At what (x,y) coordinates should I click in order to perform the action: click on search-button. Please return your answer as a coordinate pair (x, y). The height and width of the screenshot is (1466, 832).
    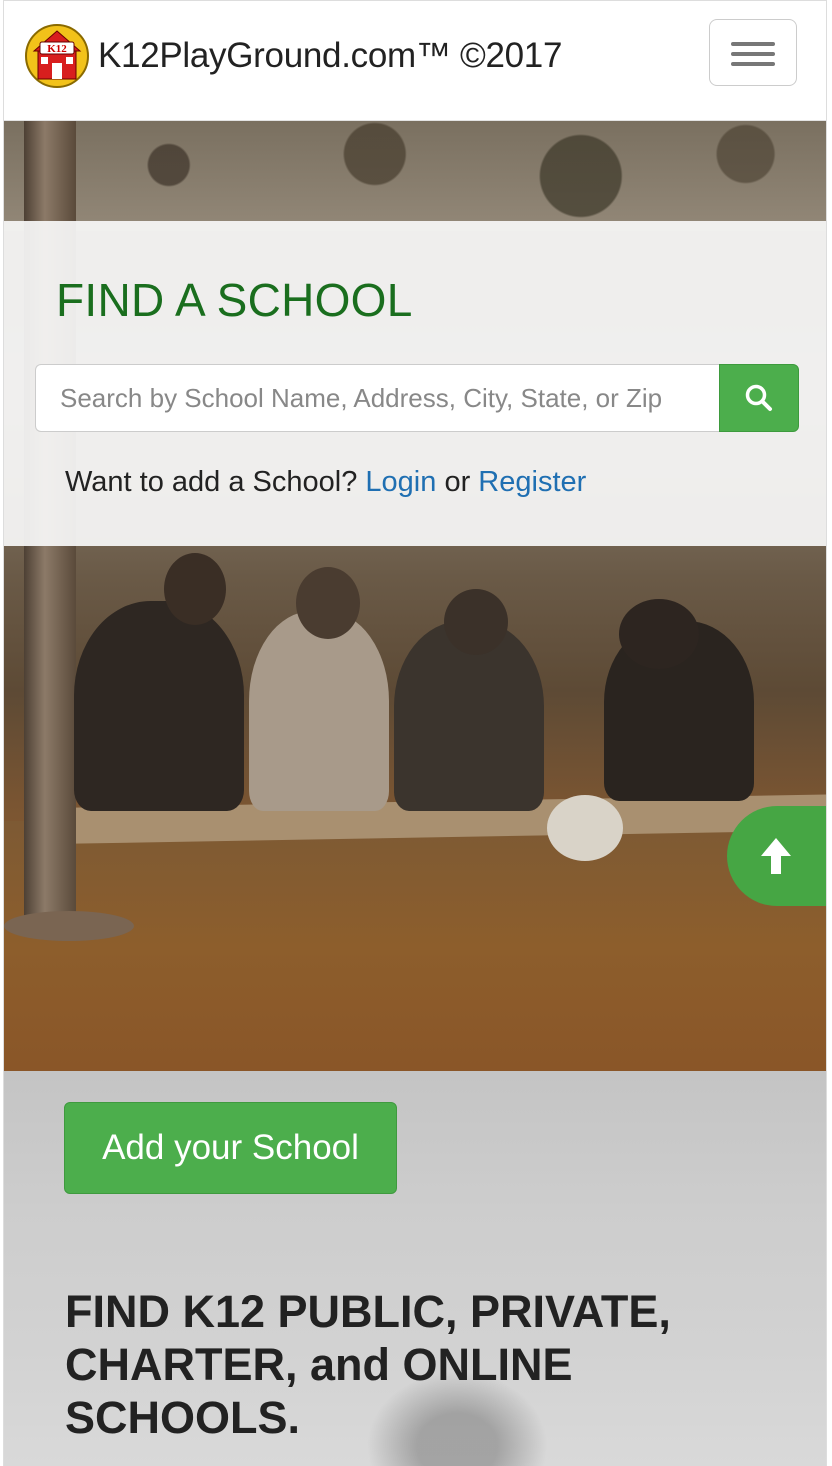
    Looking at the image, I should click on (759, 398).